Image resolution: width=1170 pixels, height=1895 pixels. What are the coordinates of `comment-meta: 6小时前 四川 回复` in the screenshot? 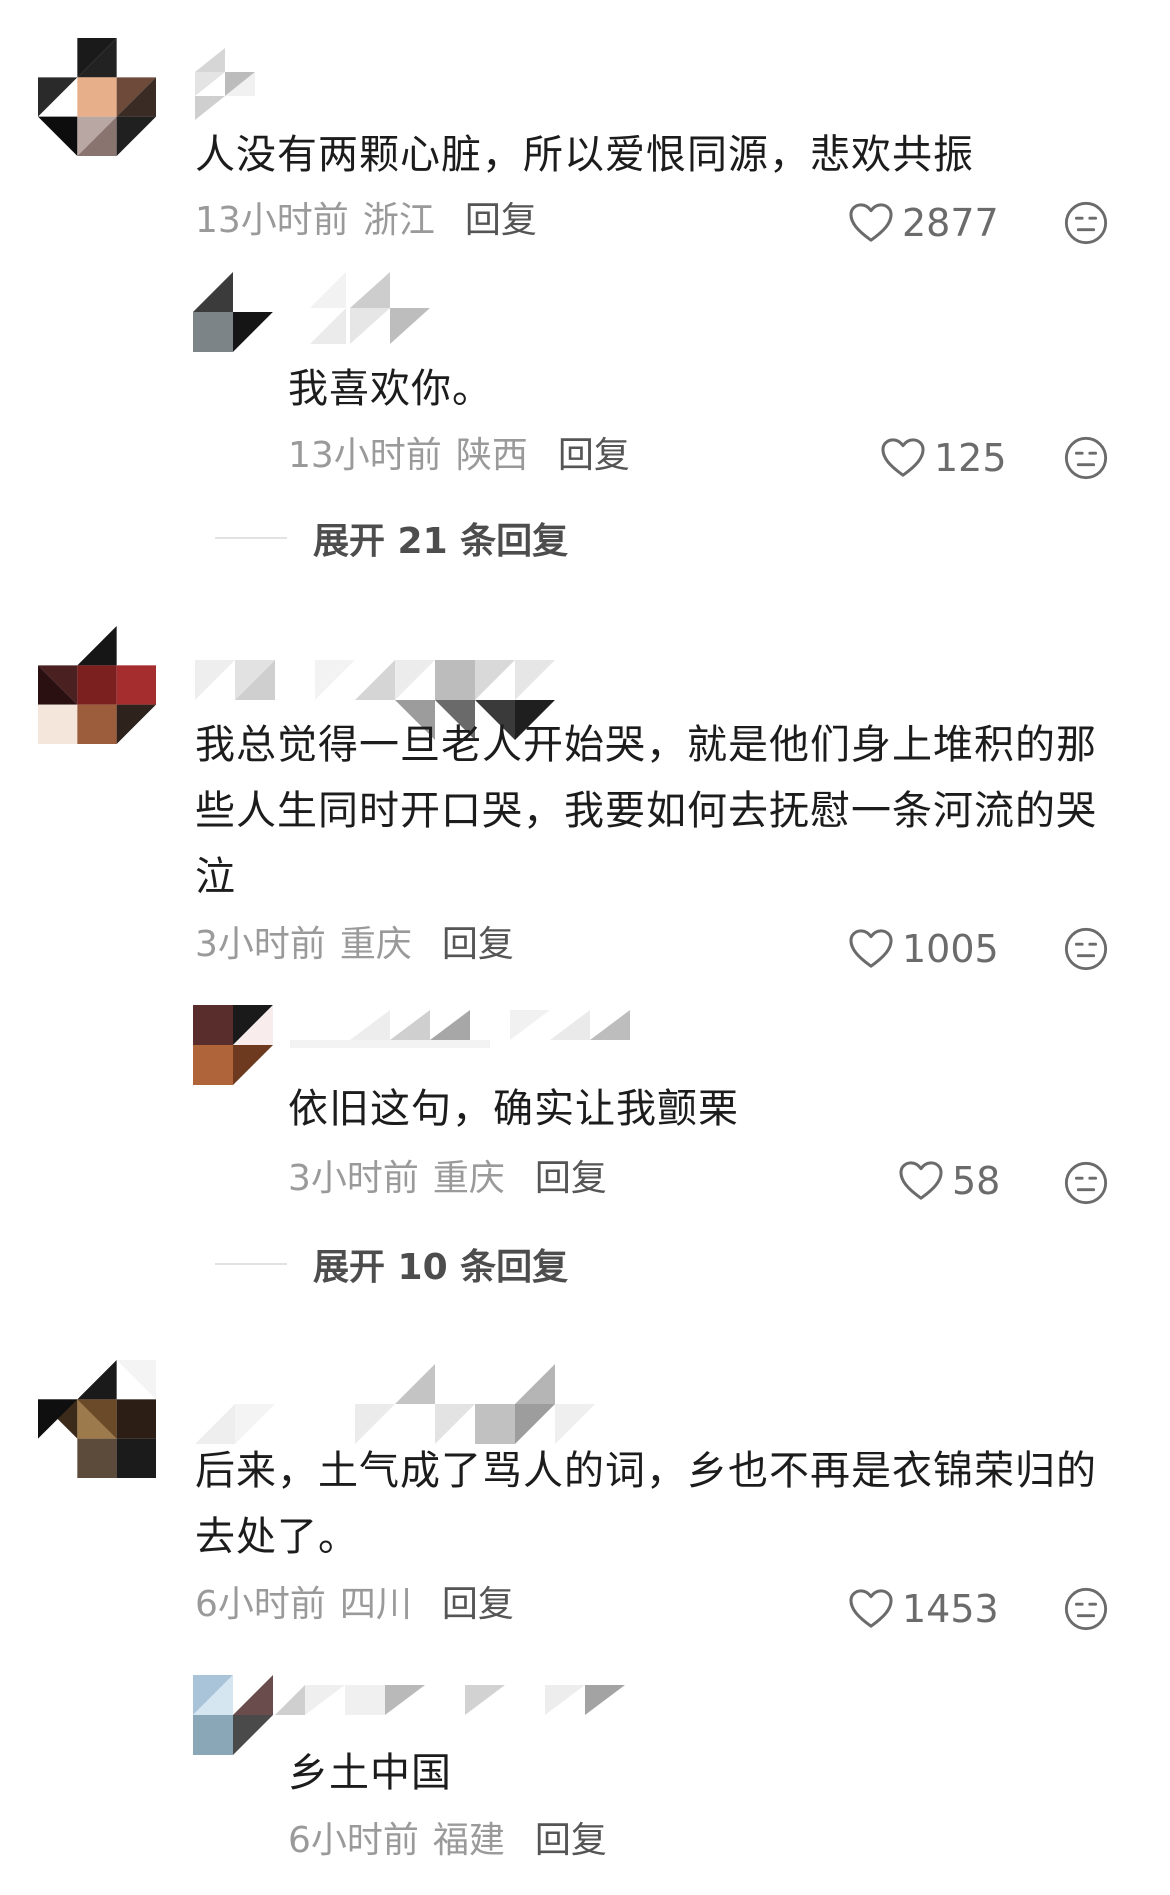 It's located at (354, 1605).